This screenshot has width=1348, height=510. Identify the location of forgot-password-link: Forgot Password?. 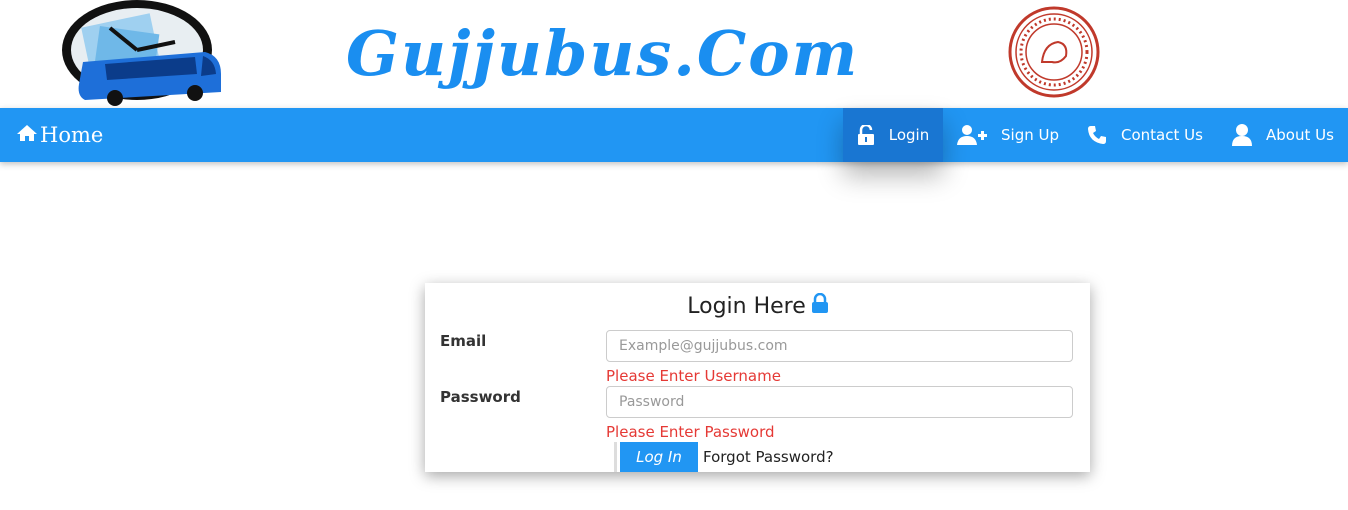
(768, 457).